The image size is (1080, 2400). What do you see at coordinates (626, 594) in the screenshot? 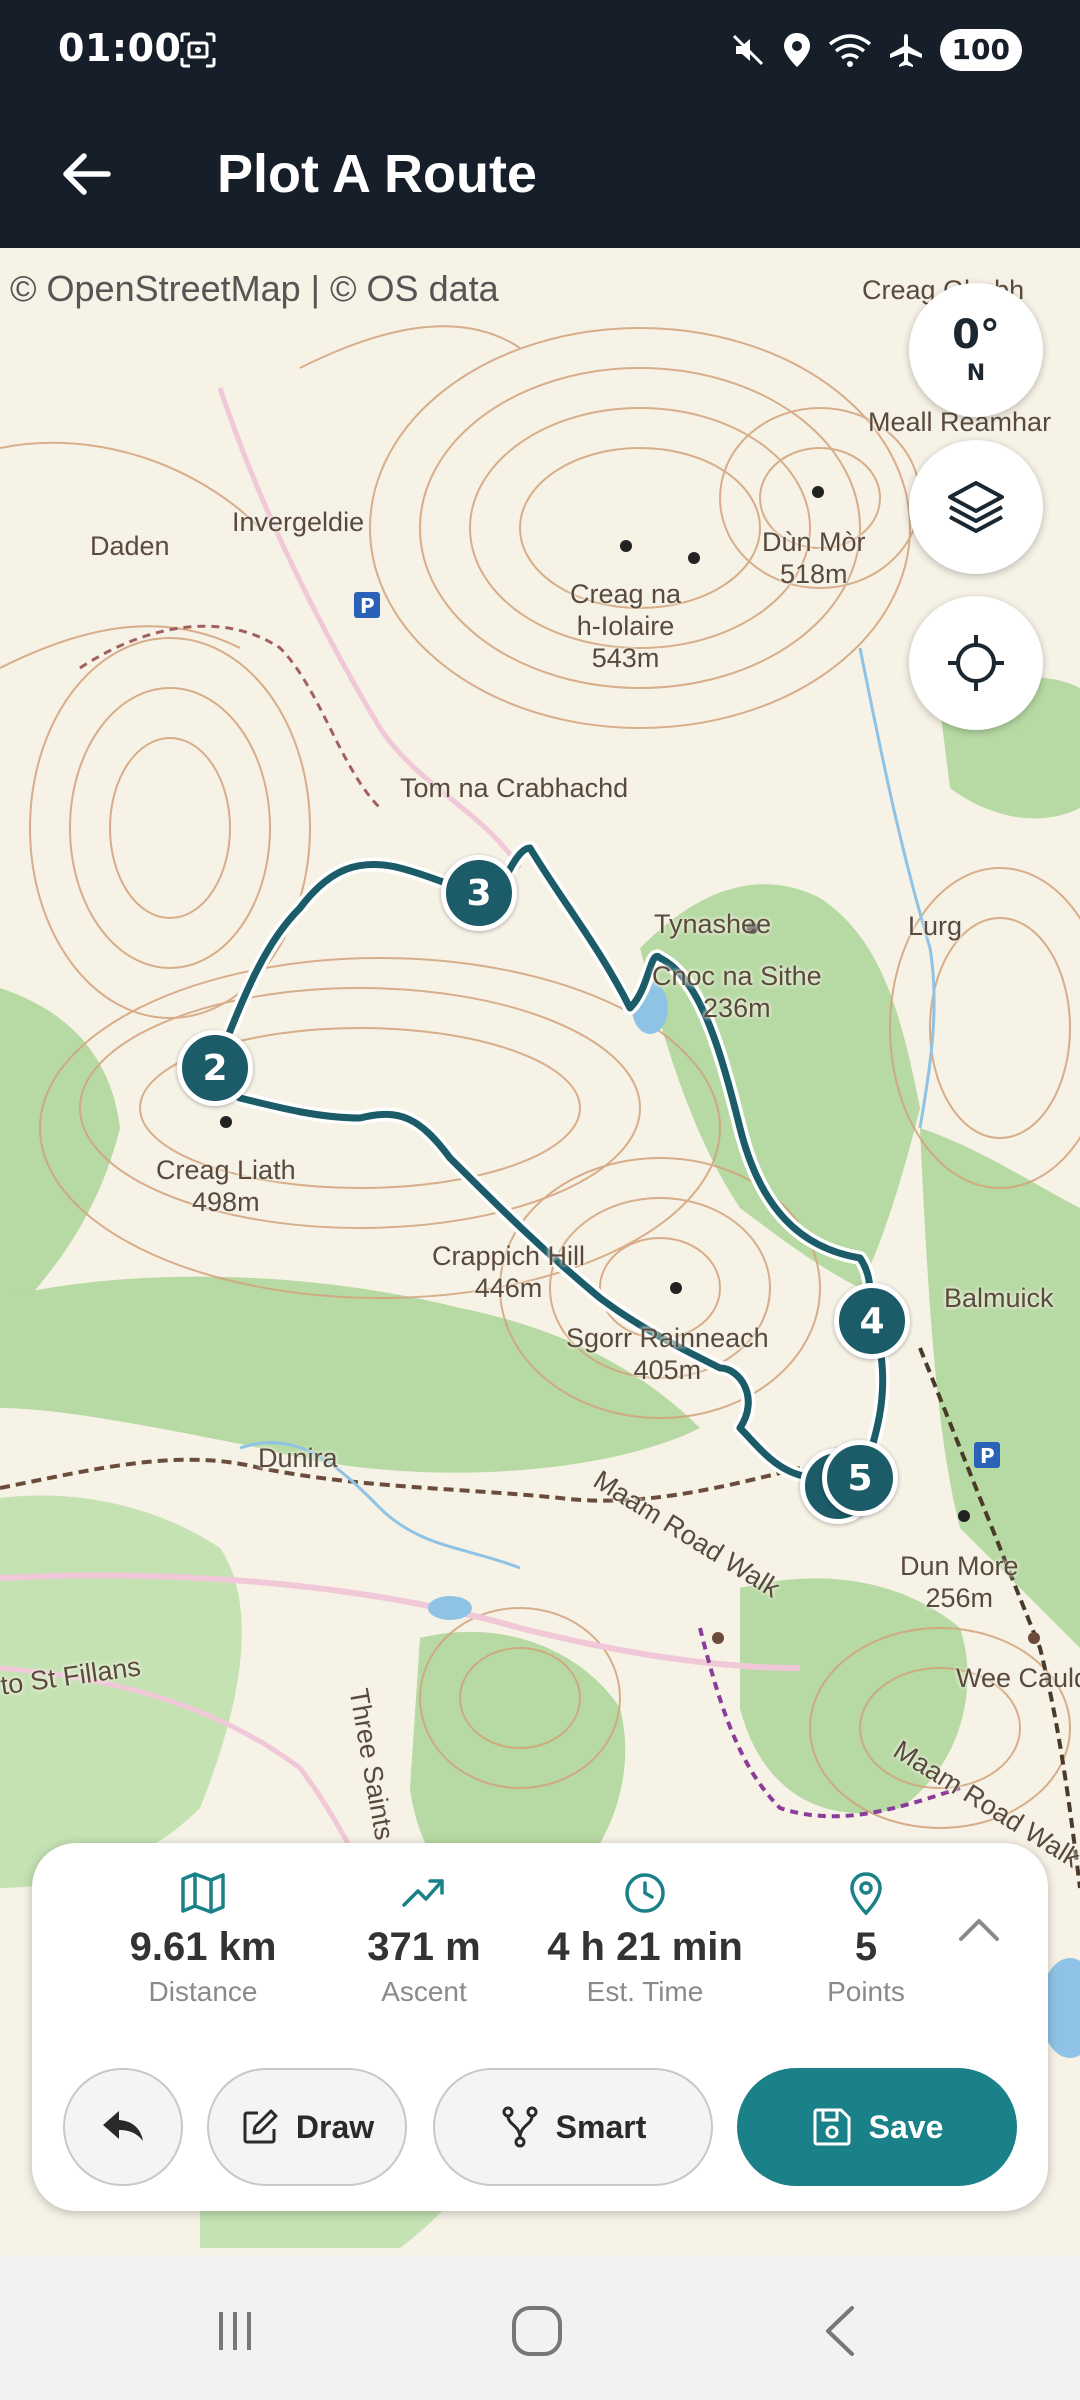
I see `summit-name: Creag na` at bounding box center [626, 594].